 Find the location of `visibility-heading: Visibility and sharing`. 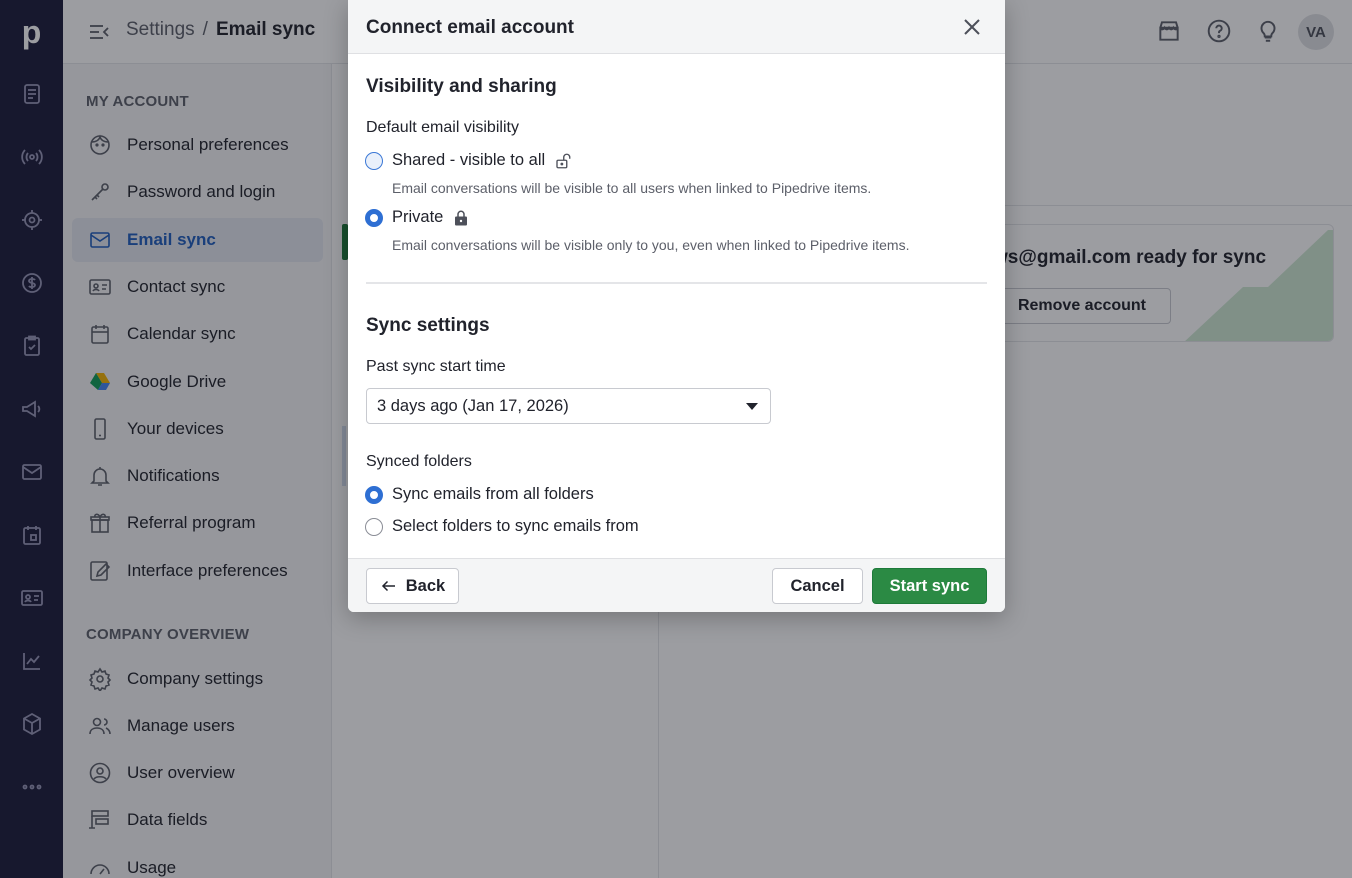

visibility-heading: Visibility and sharing is located at coordinates (461, 86).